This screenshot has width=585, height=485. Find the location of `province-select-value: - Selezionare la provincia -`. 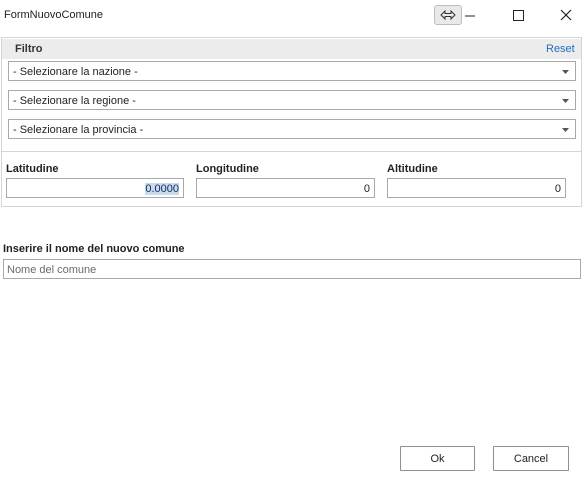

province-select-value: - Selezionare la provincia - is located at coordinates (78, 130).